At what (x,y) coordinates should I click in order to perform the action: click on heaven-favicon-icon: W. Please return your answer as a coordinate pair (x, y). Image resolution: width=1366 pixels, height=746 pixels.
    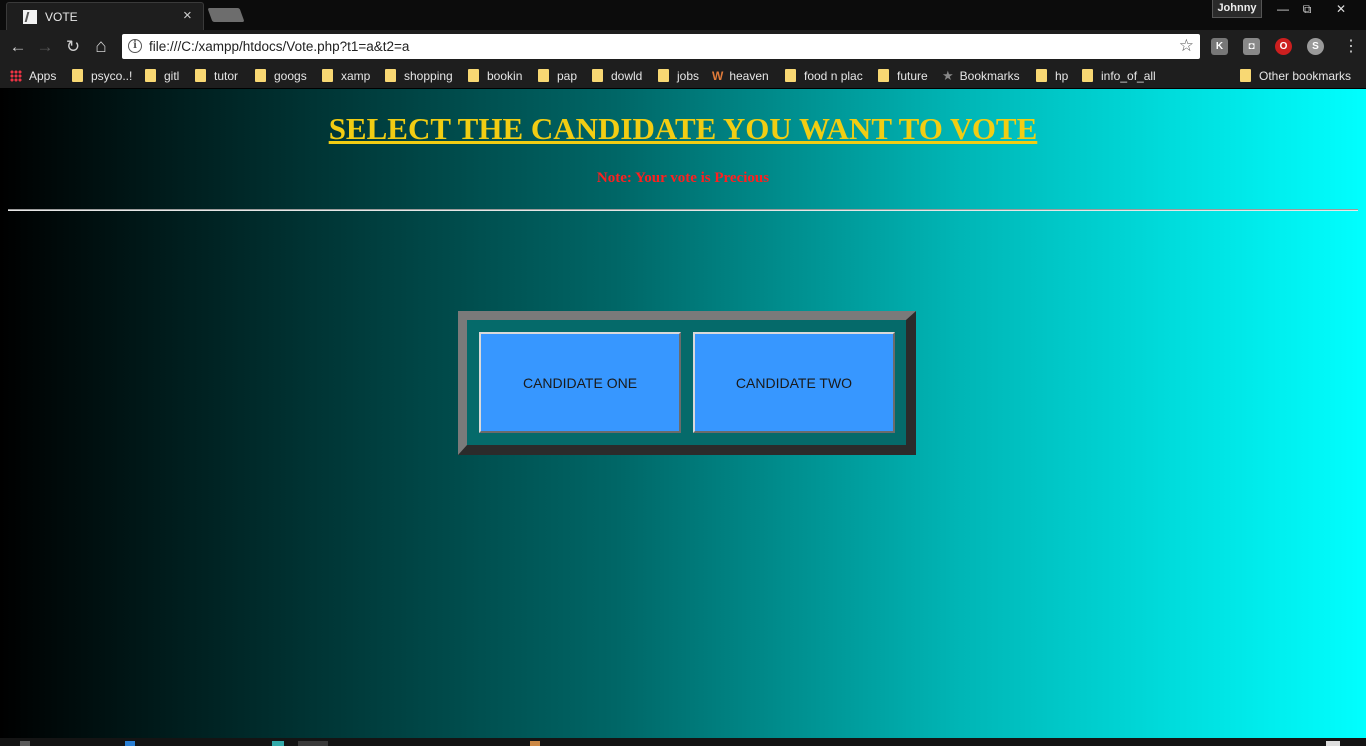
    Looking at the image, I should click on (718, 76).